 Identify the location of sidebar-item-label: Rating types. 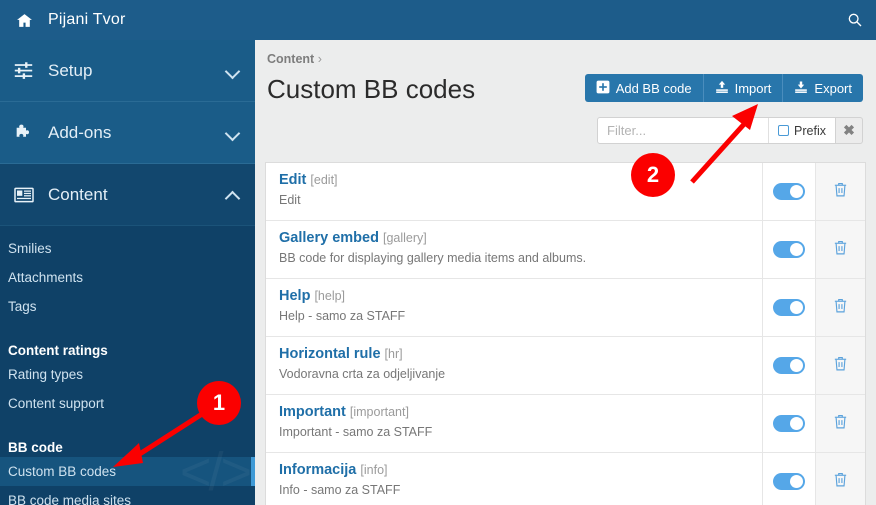
(46, 374).